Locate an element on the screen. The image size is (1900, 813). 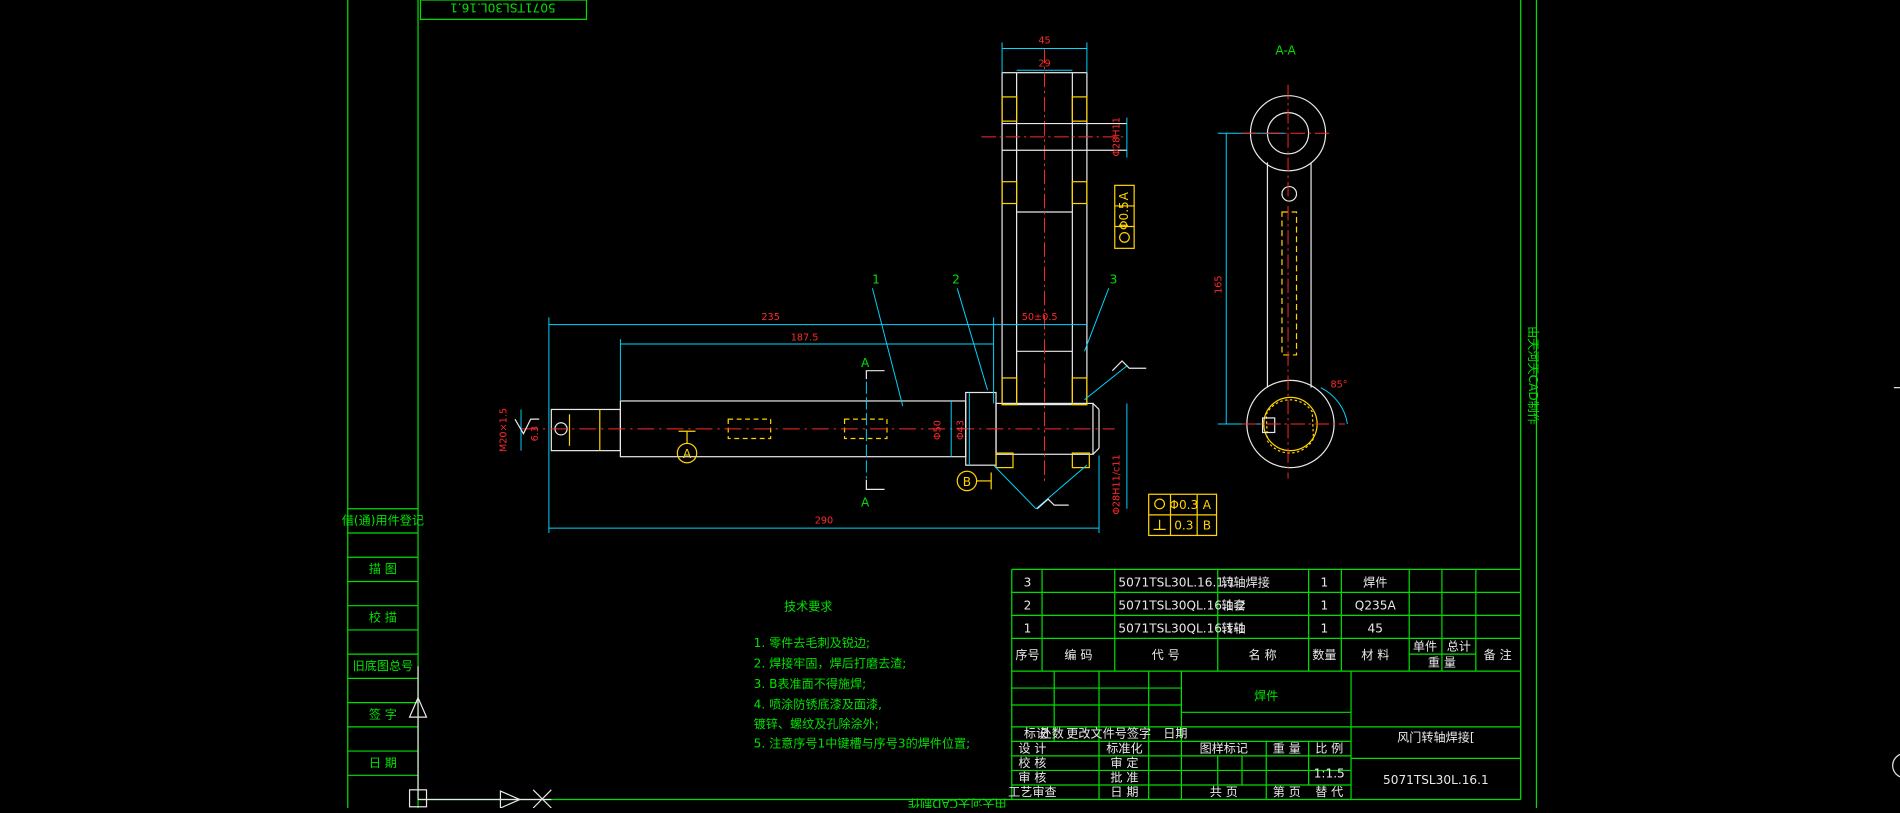
title-weight-label: 重 量 is located at coordinates (1287, 748).